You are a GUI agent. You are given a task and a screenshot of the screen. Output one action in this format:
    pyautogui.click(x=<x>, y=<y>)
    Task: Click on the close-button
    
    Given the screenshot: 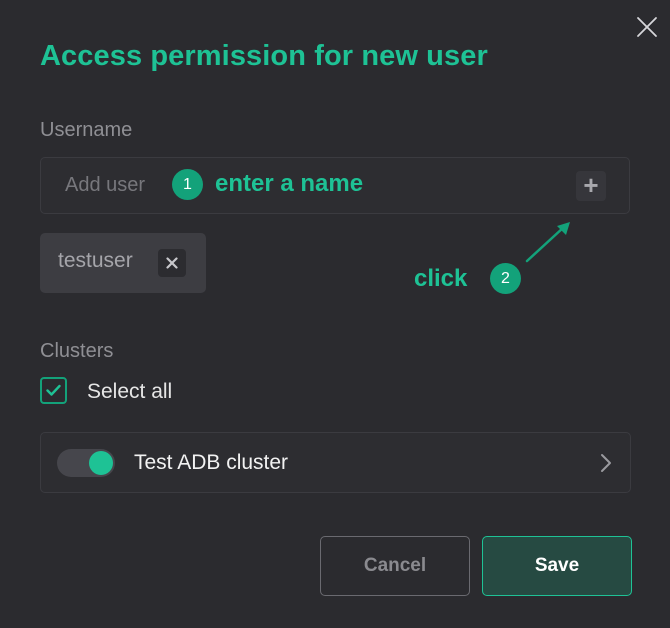 What is the action you would take?
    pyautogui.click(x=647, y=27)
    